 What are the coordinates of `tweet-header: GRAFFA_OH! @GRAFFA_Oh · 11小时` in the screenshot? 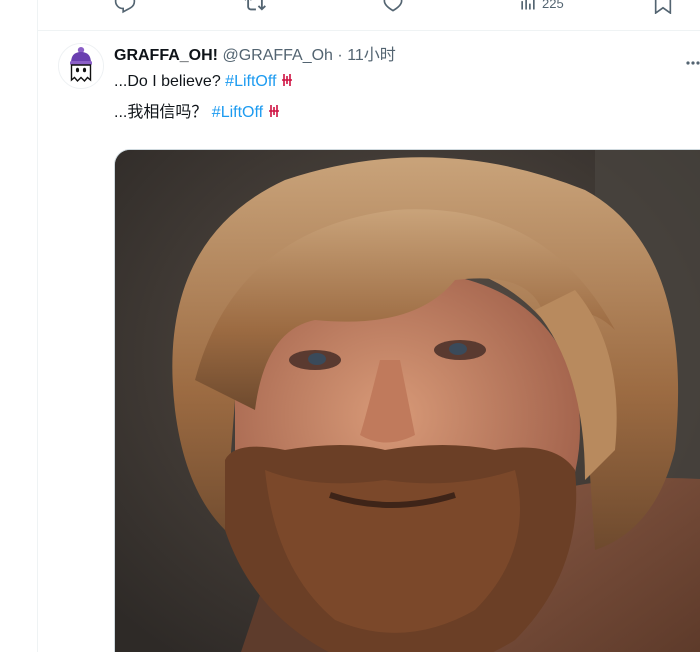 It's located at (255, 56).